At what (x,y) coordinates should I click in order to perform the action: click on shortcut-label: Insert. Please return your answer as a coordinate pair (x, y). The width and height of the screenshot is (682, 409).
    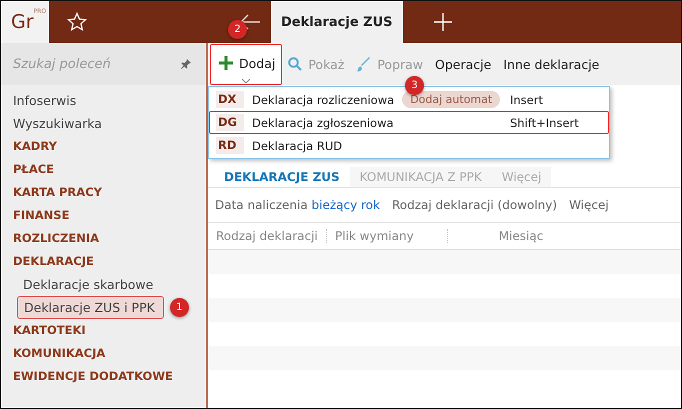
    Looking at the image, I should click on (526, 99).